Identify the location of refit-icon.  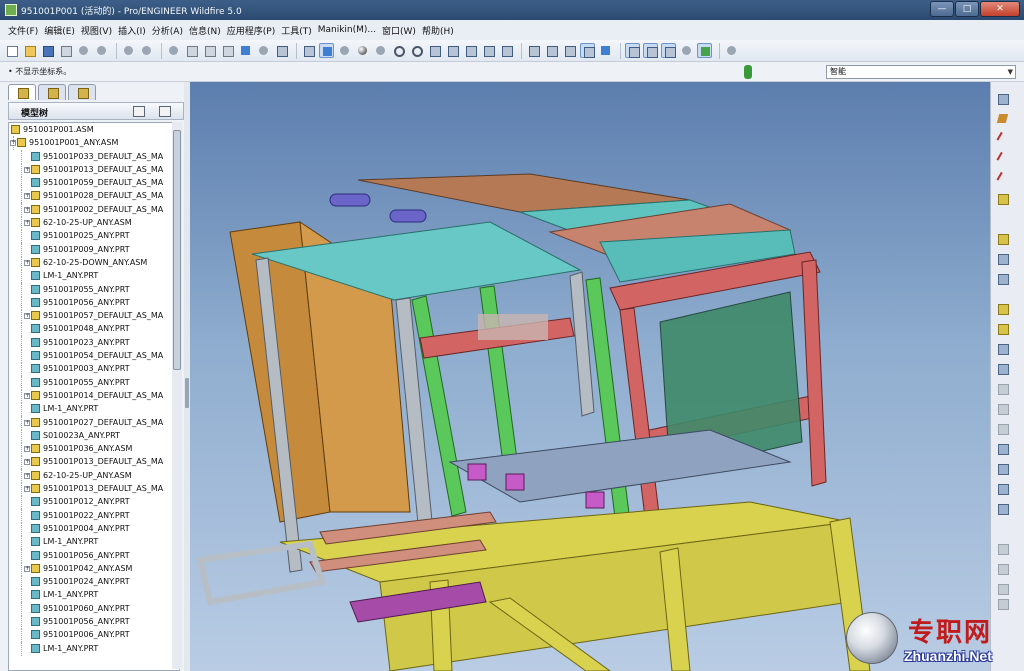
(434, 50).